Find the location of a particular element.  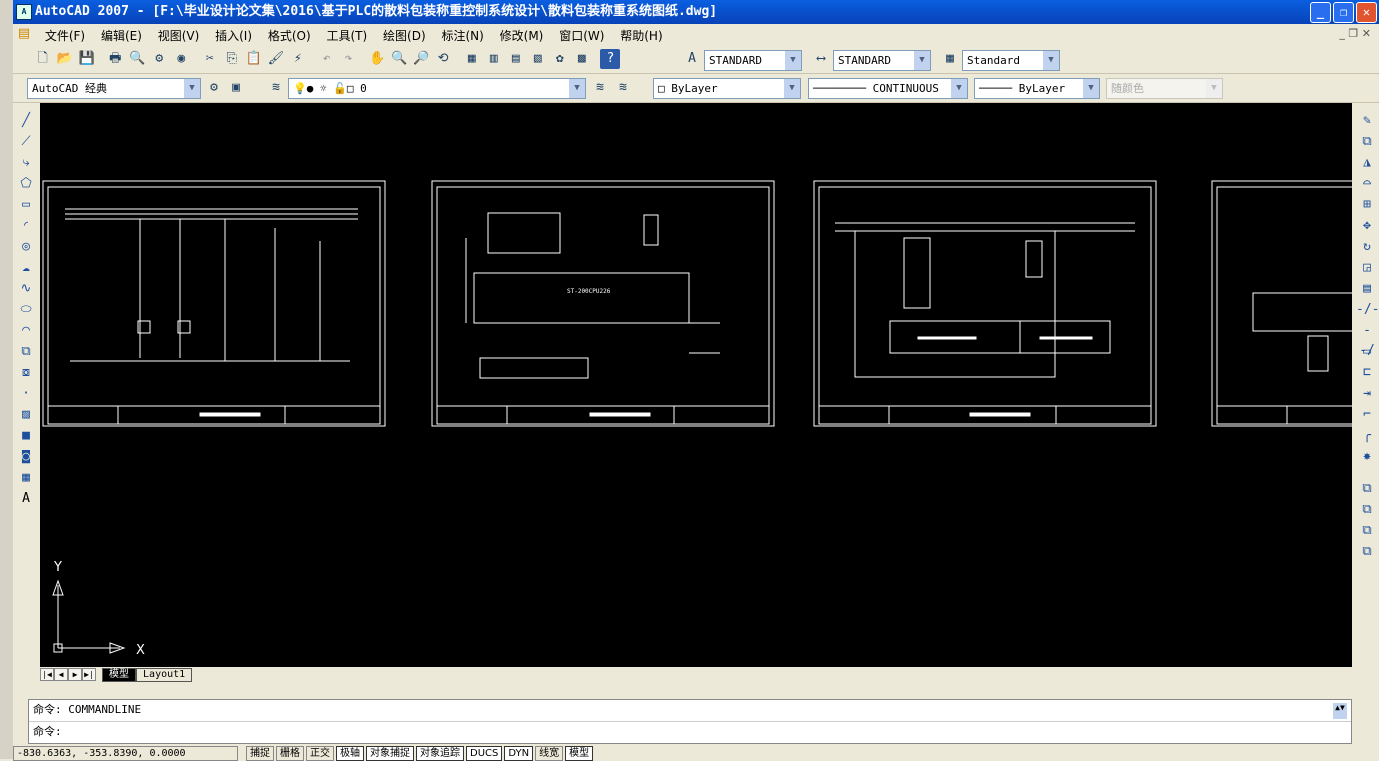

ellipse-icon: ⬭ is located at coordinates (26, 310).